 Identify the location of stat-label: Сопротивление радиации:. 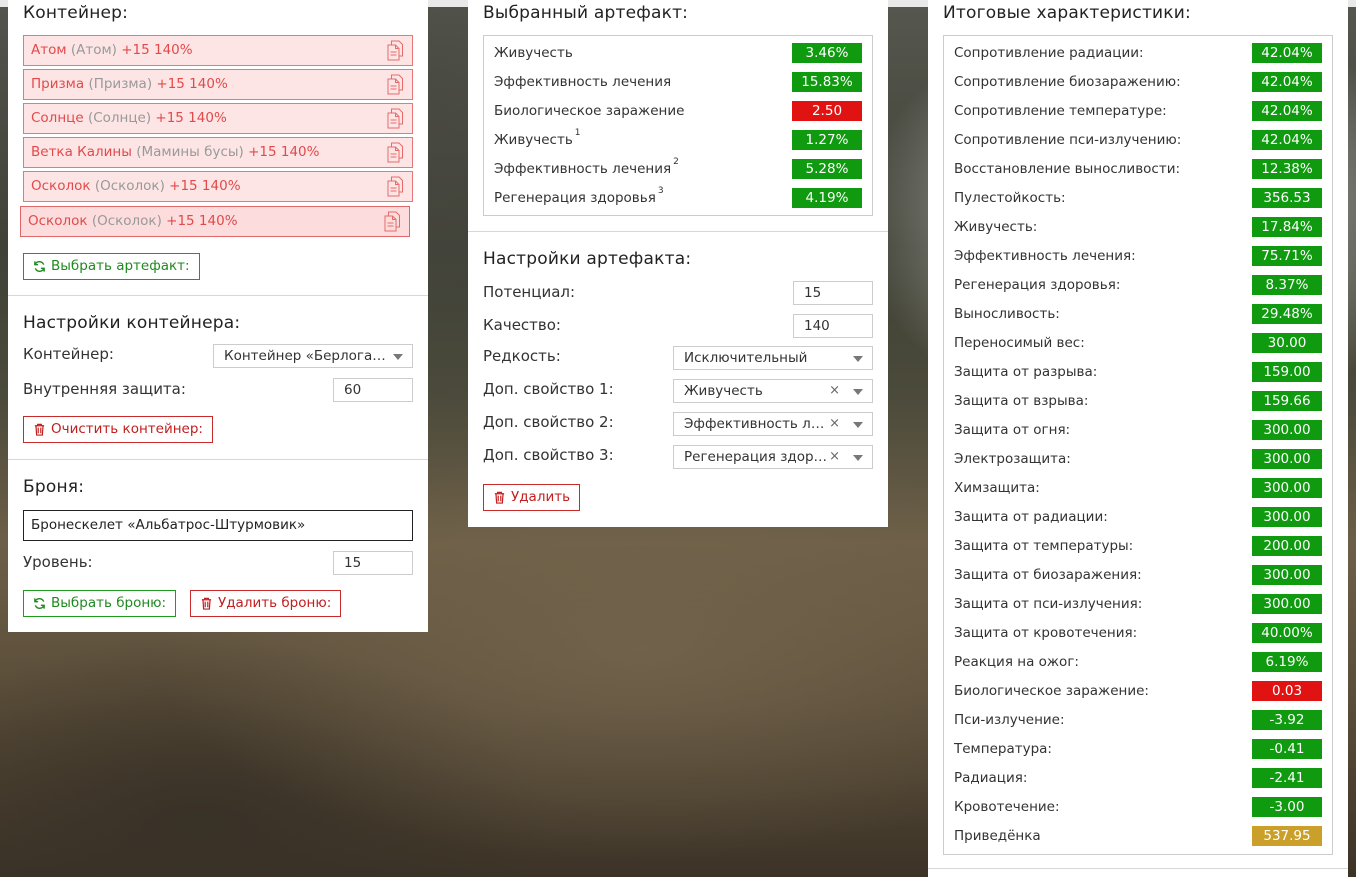
(1049, 53).